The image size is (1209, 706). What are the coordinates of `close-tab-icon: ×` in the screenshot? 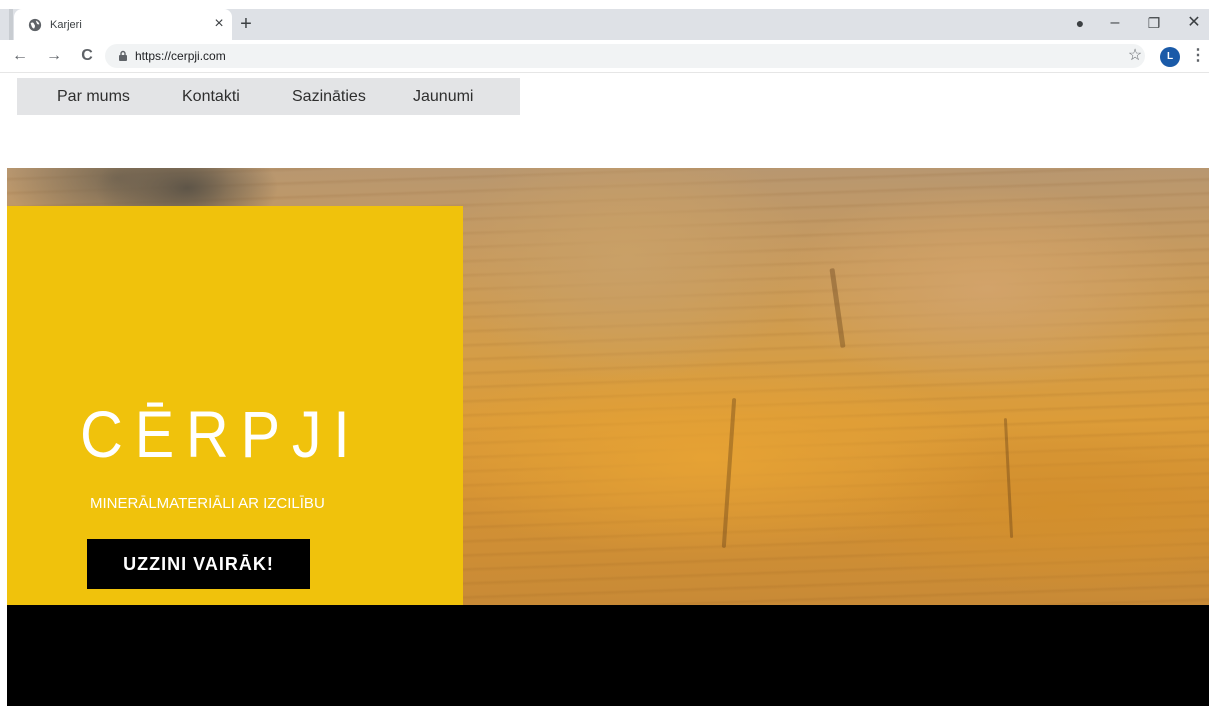 It's located at (219, 24).